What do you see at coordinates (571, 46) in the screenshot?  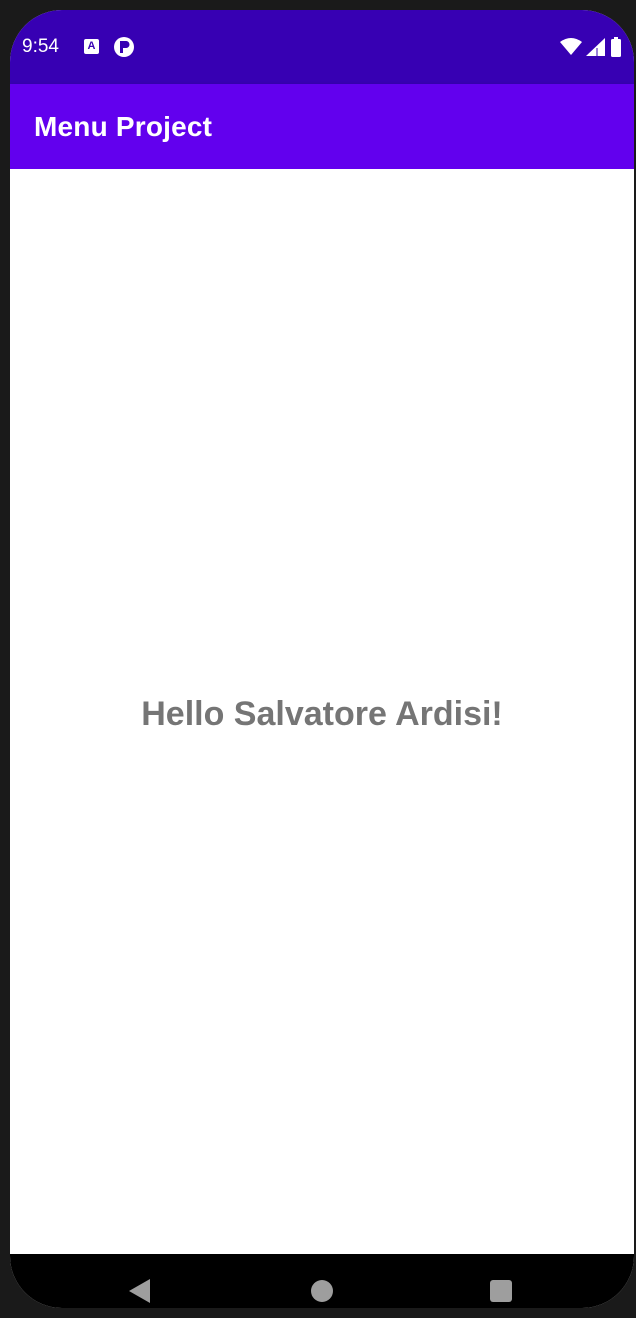 I see `wifi-icon` at bounding box center [571, 46].